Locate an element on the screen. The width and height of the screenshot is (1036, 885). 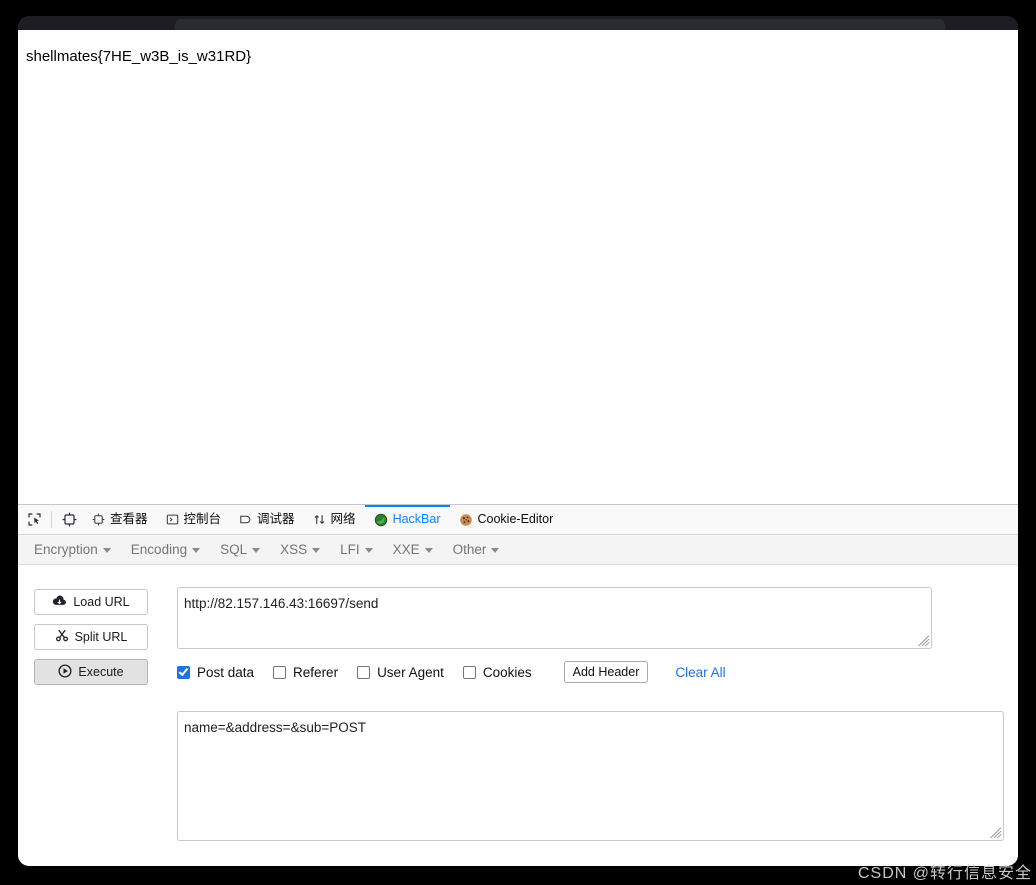
tab-hackbar: HackBar is located at coordinates (407, 519).